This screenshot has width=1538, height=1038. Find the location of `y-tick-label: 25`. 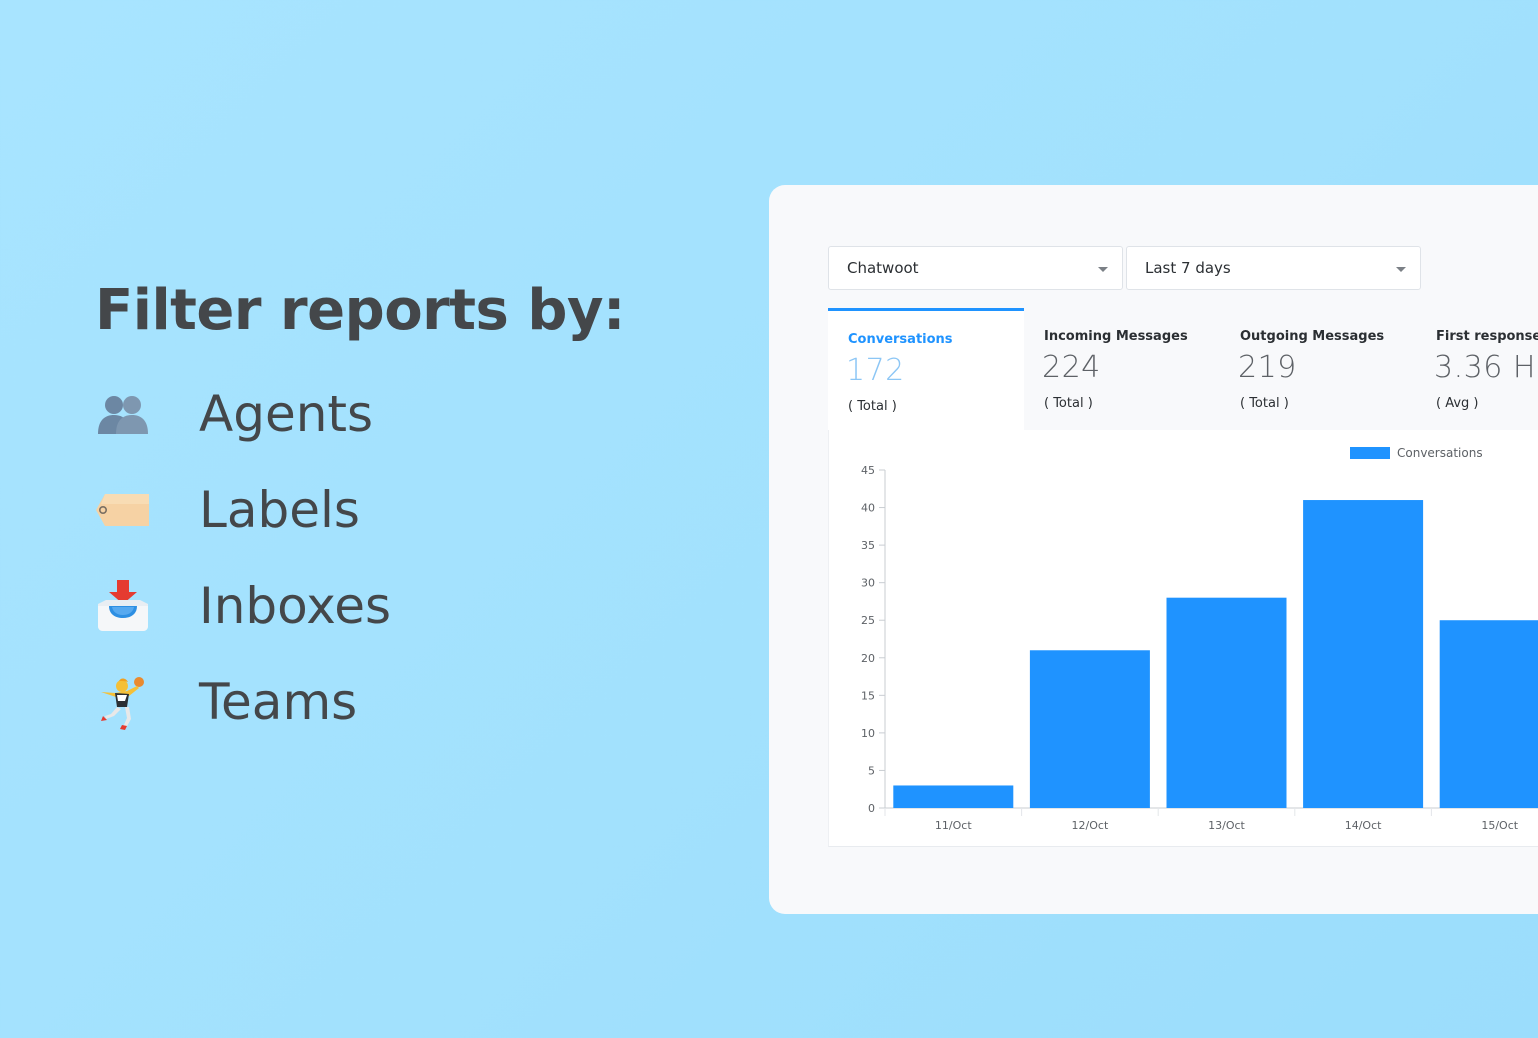

y-tick-label: 25 is located at coordinates (868, 620).